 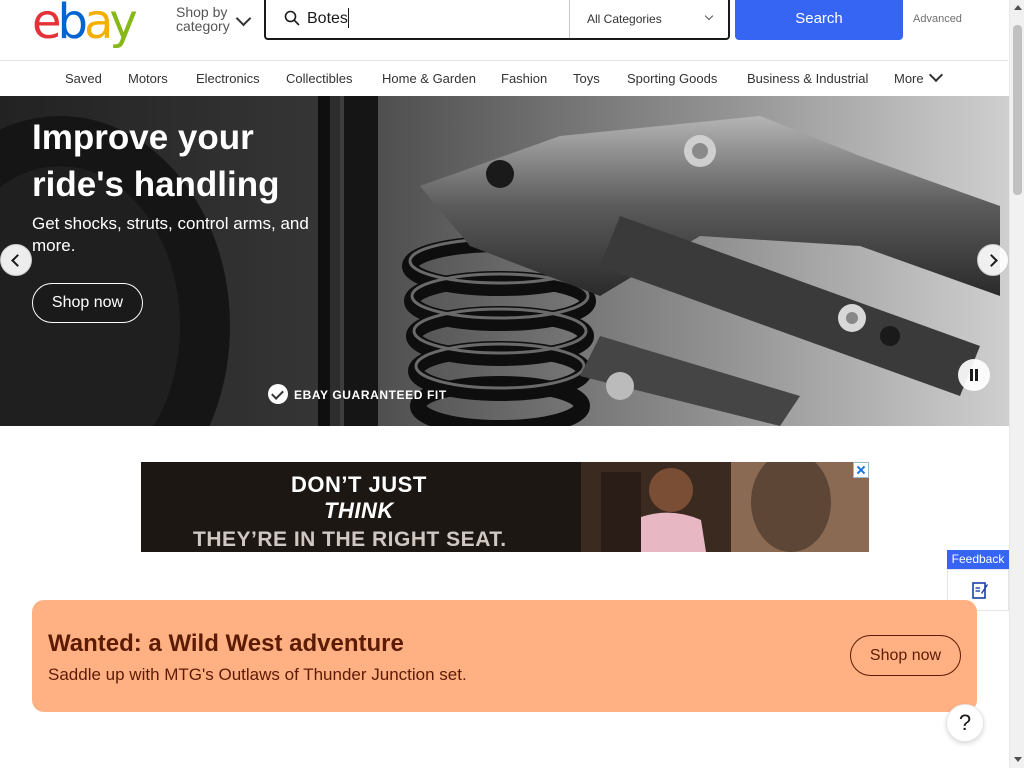 I want to click on scroll-up-arrow, so click(x=1018, y=7).